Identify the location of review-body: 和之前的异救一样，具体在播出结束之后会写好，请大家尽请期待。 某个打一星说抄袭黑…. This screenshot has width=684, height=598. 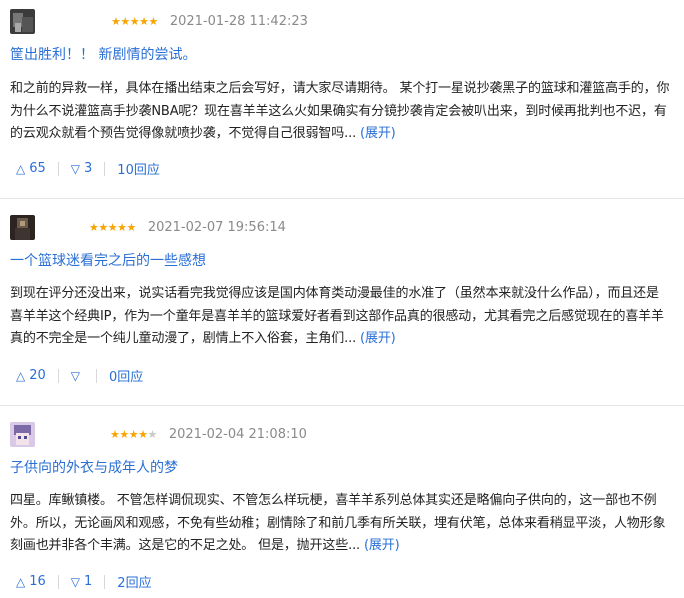
(345, 112).